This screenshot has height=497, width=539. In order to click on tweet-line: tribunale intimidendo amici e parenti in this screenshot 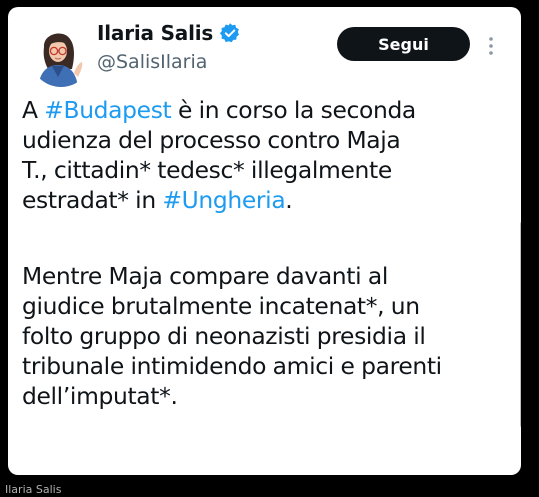, I will do `click(232, 366)`.